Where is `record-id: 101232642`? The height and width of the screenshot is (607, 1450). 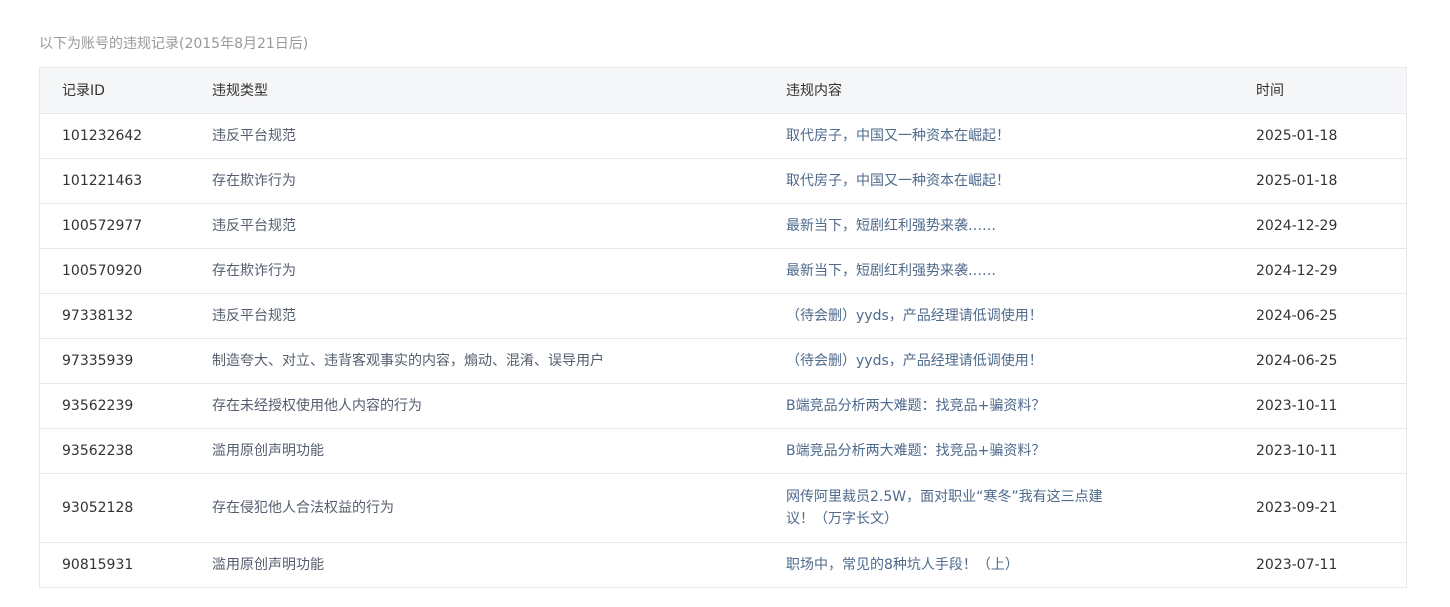 record-id: 101232642 is located at coordinates (115, 136).